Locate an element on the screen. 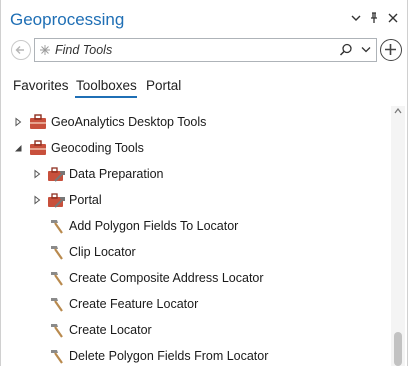 The width and height of the screenshot is (410, 366). dropdown-chevron-icon is located at coordinates (366, 50).